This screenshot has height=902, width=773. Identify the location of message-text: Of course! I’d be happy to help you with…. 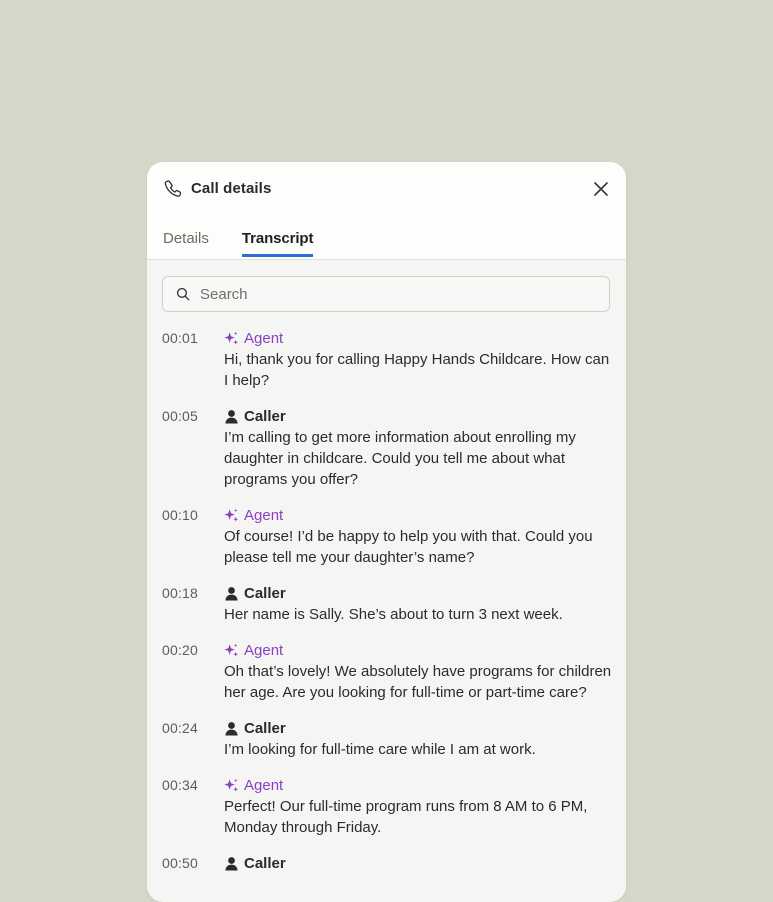
(408, 547).